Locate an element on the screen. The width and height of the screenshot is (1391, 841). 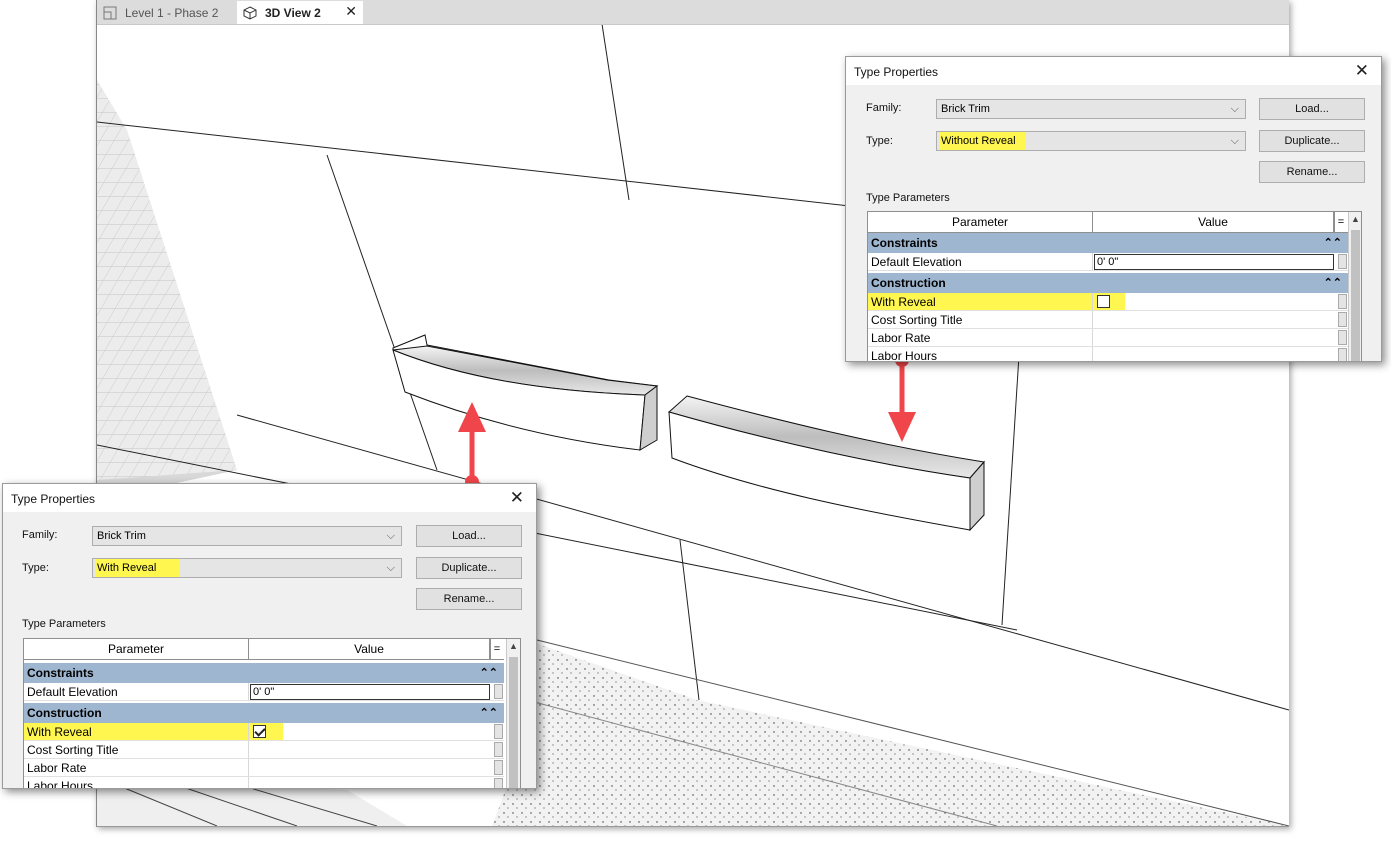
view-tab-bar: Level 1 - Phase 2 3D View 2 ✕ is located at coordinates (693, 12).